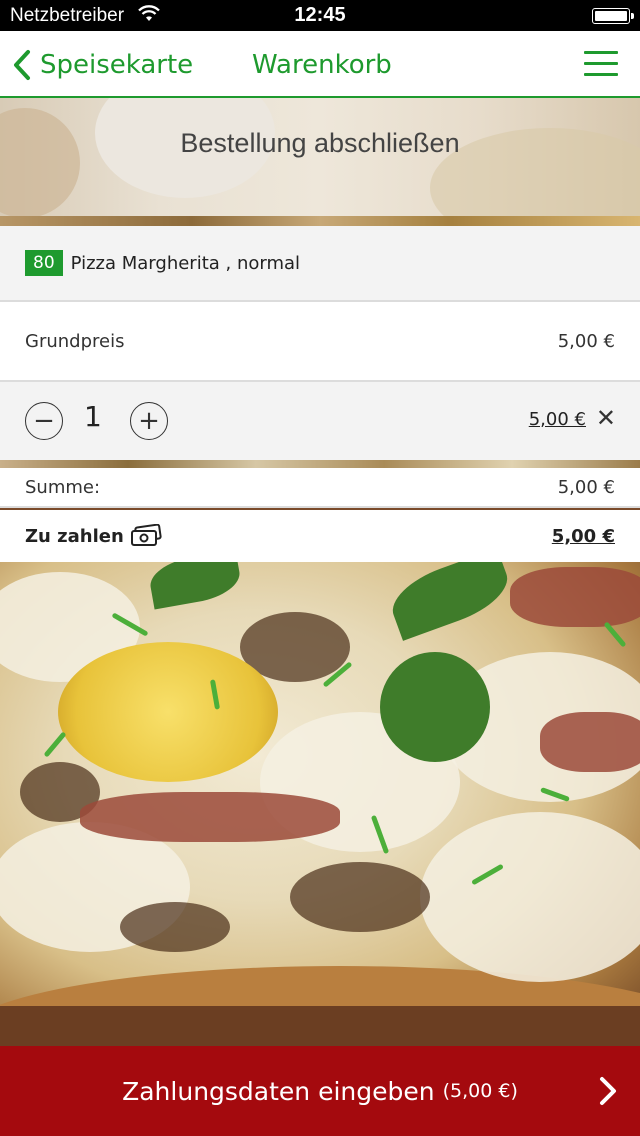  I want to click on banner-title: Bestellung abschließen, so click(320, 143).